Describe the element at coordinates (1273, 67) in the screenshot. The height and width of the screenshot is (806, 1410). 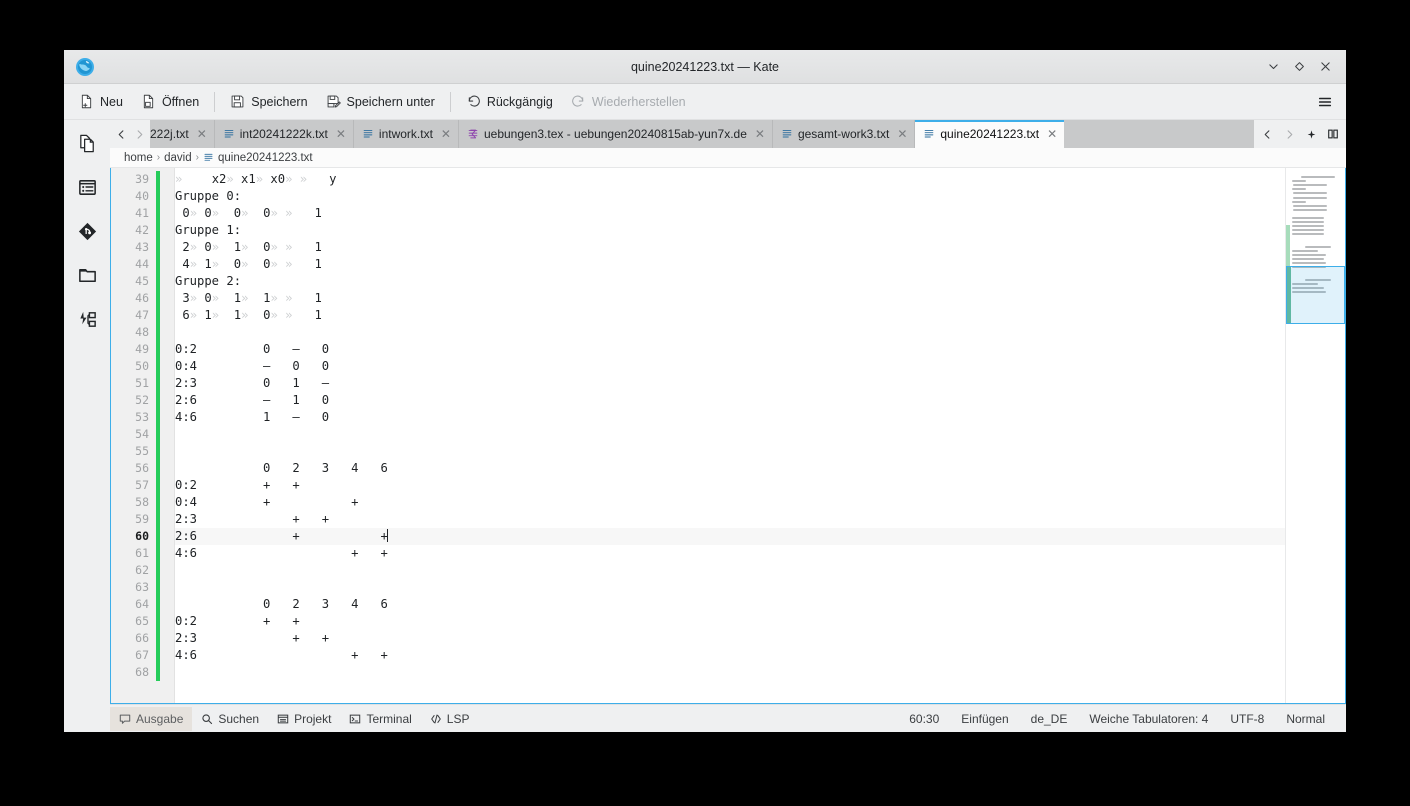
I see `minimize-icon` at that location.